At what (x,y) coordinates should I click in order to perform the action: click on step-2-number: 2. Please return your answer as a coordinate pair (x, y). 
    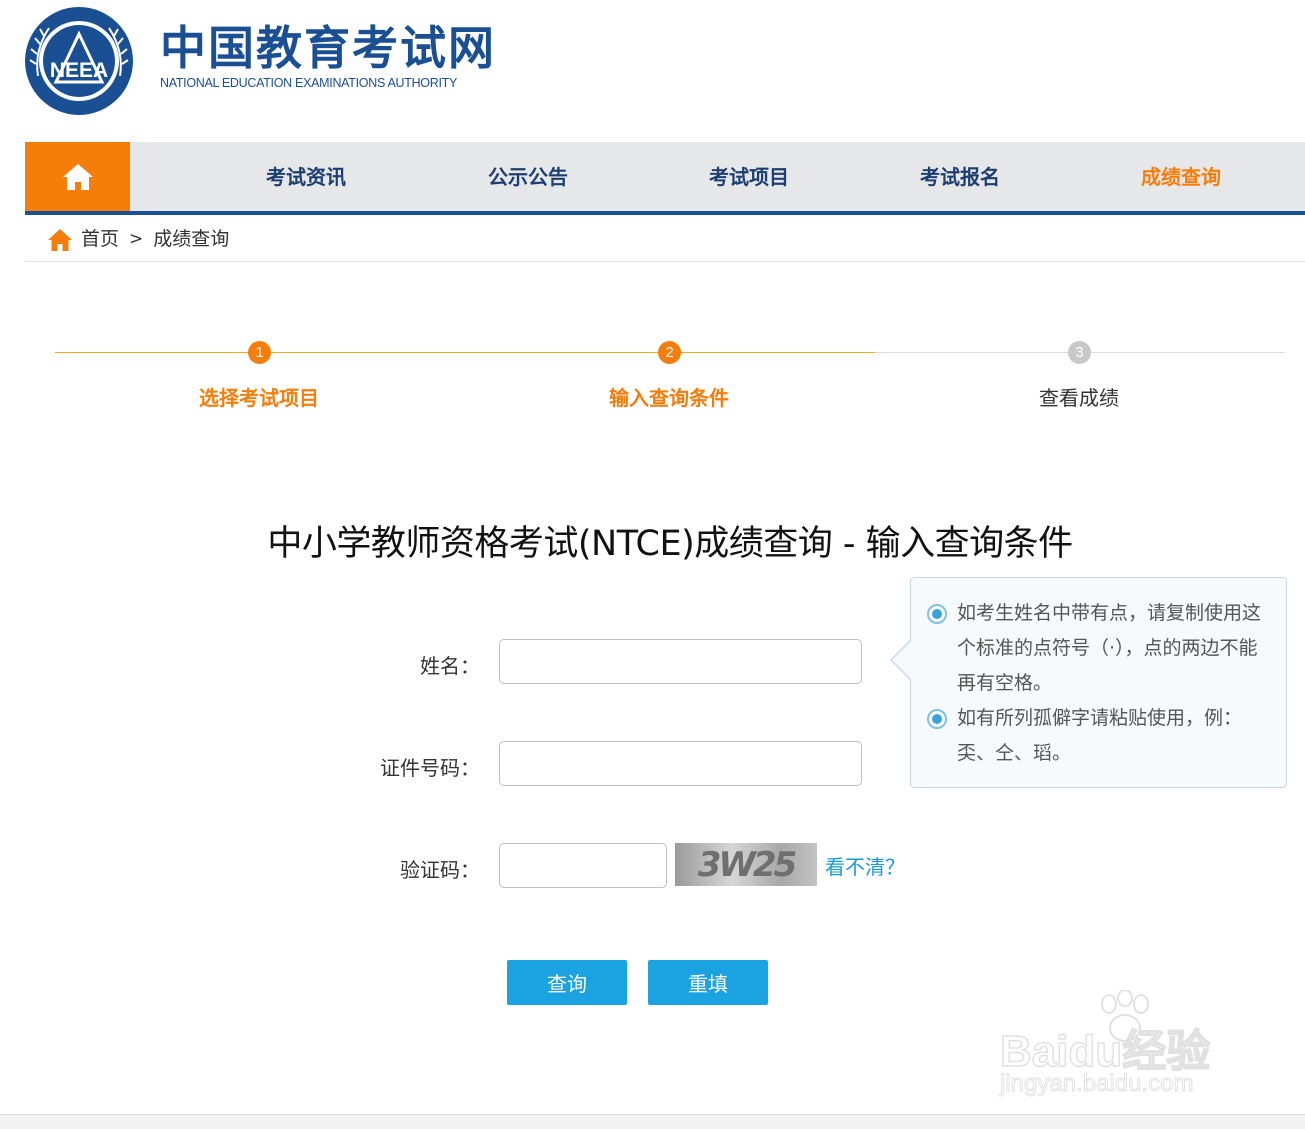
    Looking at the image, I should click on (669, 352).